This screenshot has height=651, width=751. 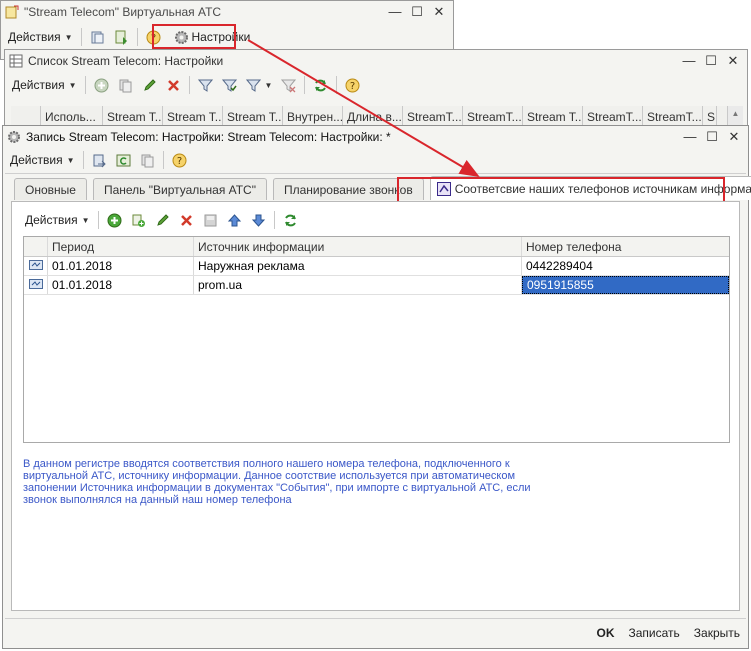 I want to click on document-list-button, so click(x=97, y=37).